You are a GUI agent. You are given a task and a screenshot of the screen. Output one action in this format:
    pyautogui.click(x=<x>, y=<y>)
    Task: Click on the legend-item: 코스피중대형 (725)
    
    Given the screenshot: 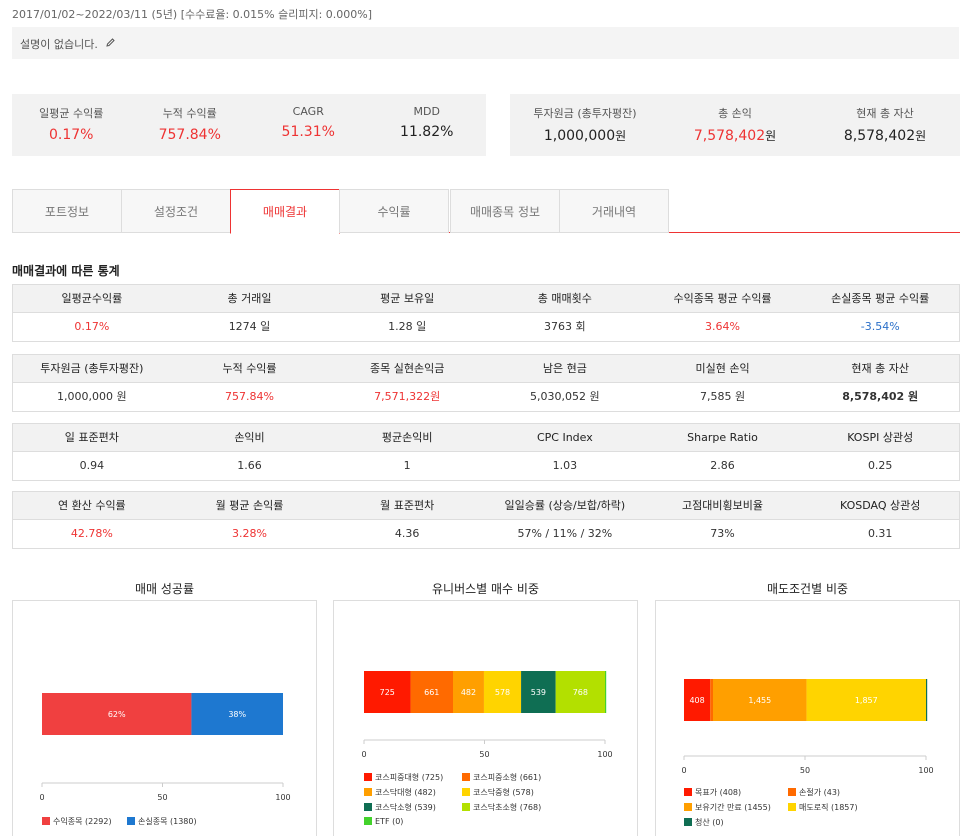 What is the action you would take?
    pyautogui.click(x=403, y=777)
    